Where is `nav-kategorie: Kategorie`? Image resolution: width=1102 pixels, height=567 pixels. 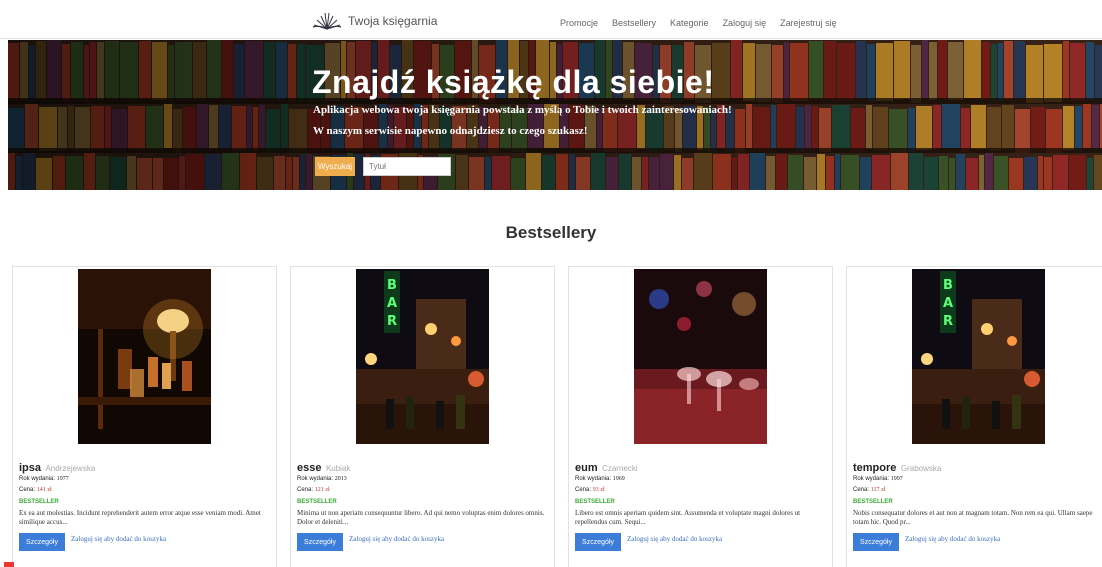 nav-kategorie: Kategorie is located at coordinates (689, 23).